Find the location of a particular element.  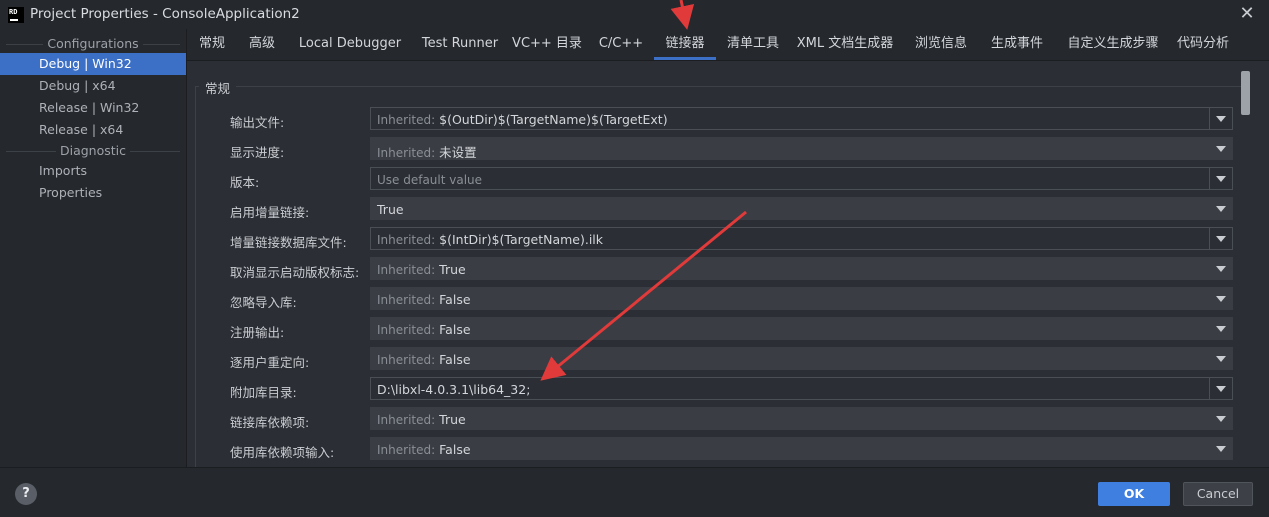

property-row-use-lib-dep-inputs: 使用库依赖项输入: Inherited: False is located at coordinates (712, 449).